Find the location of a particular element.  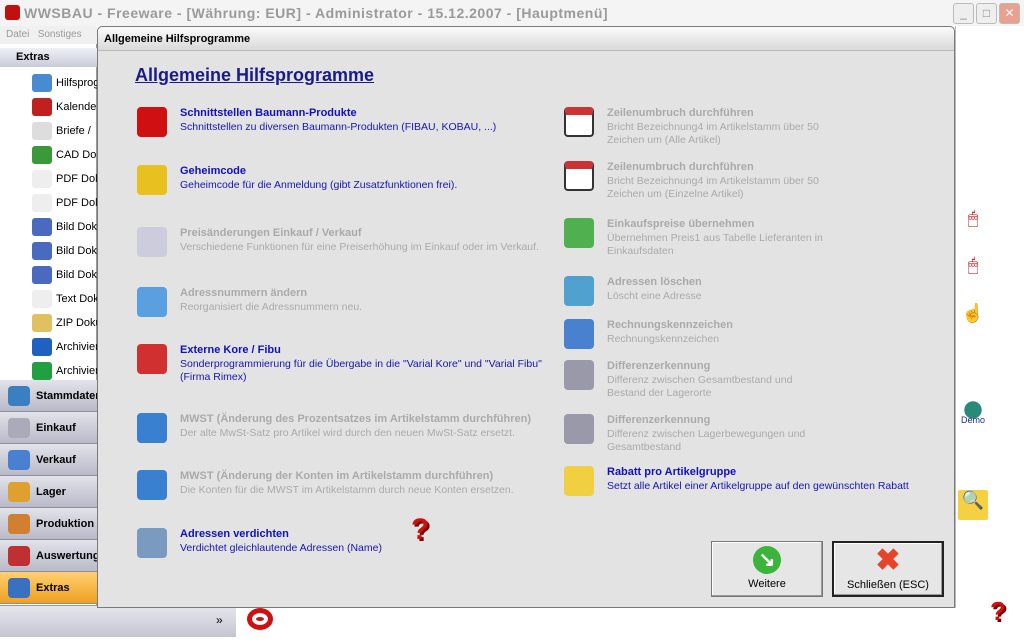

app-icon is located at coordinates (12, 12).